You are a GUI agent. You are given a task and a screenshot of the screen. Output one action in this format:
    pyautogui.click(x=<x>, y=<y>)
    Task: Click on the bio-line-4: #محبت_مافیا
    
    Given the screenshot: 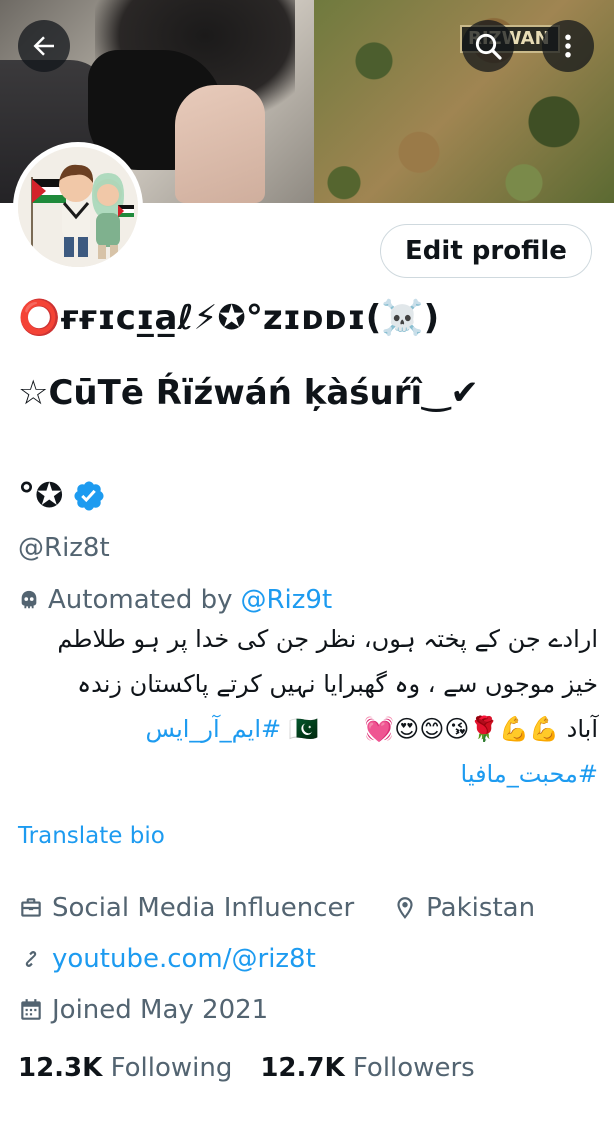 What is the action you would take?
    pyautogui.click(x=308, y=774)
    